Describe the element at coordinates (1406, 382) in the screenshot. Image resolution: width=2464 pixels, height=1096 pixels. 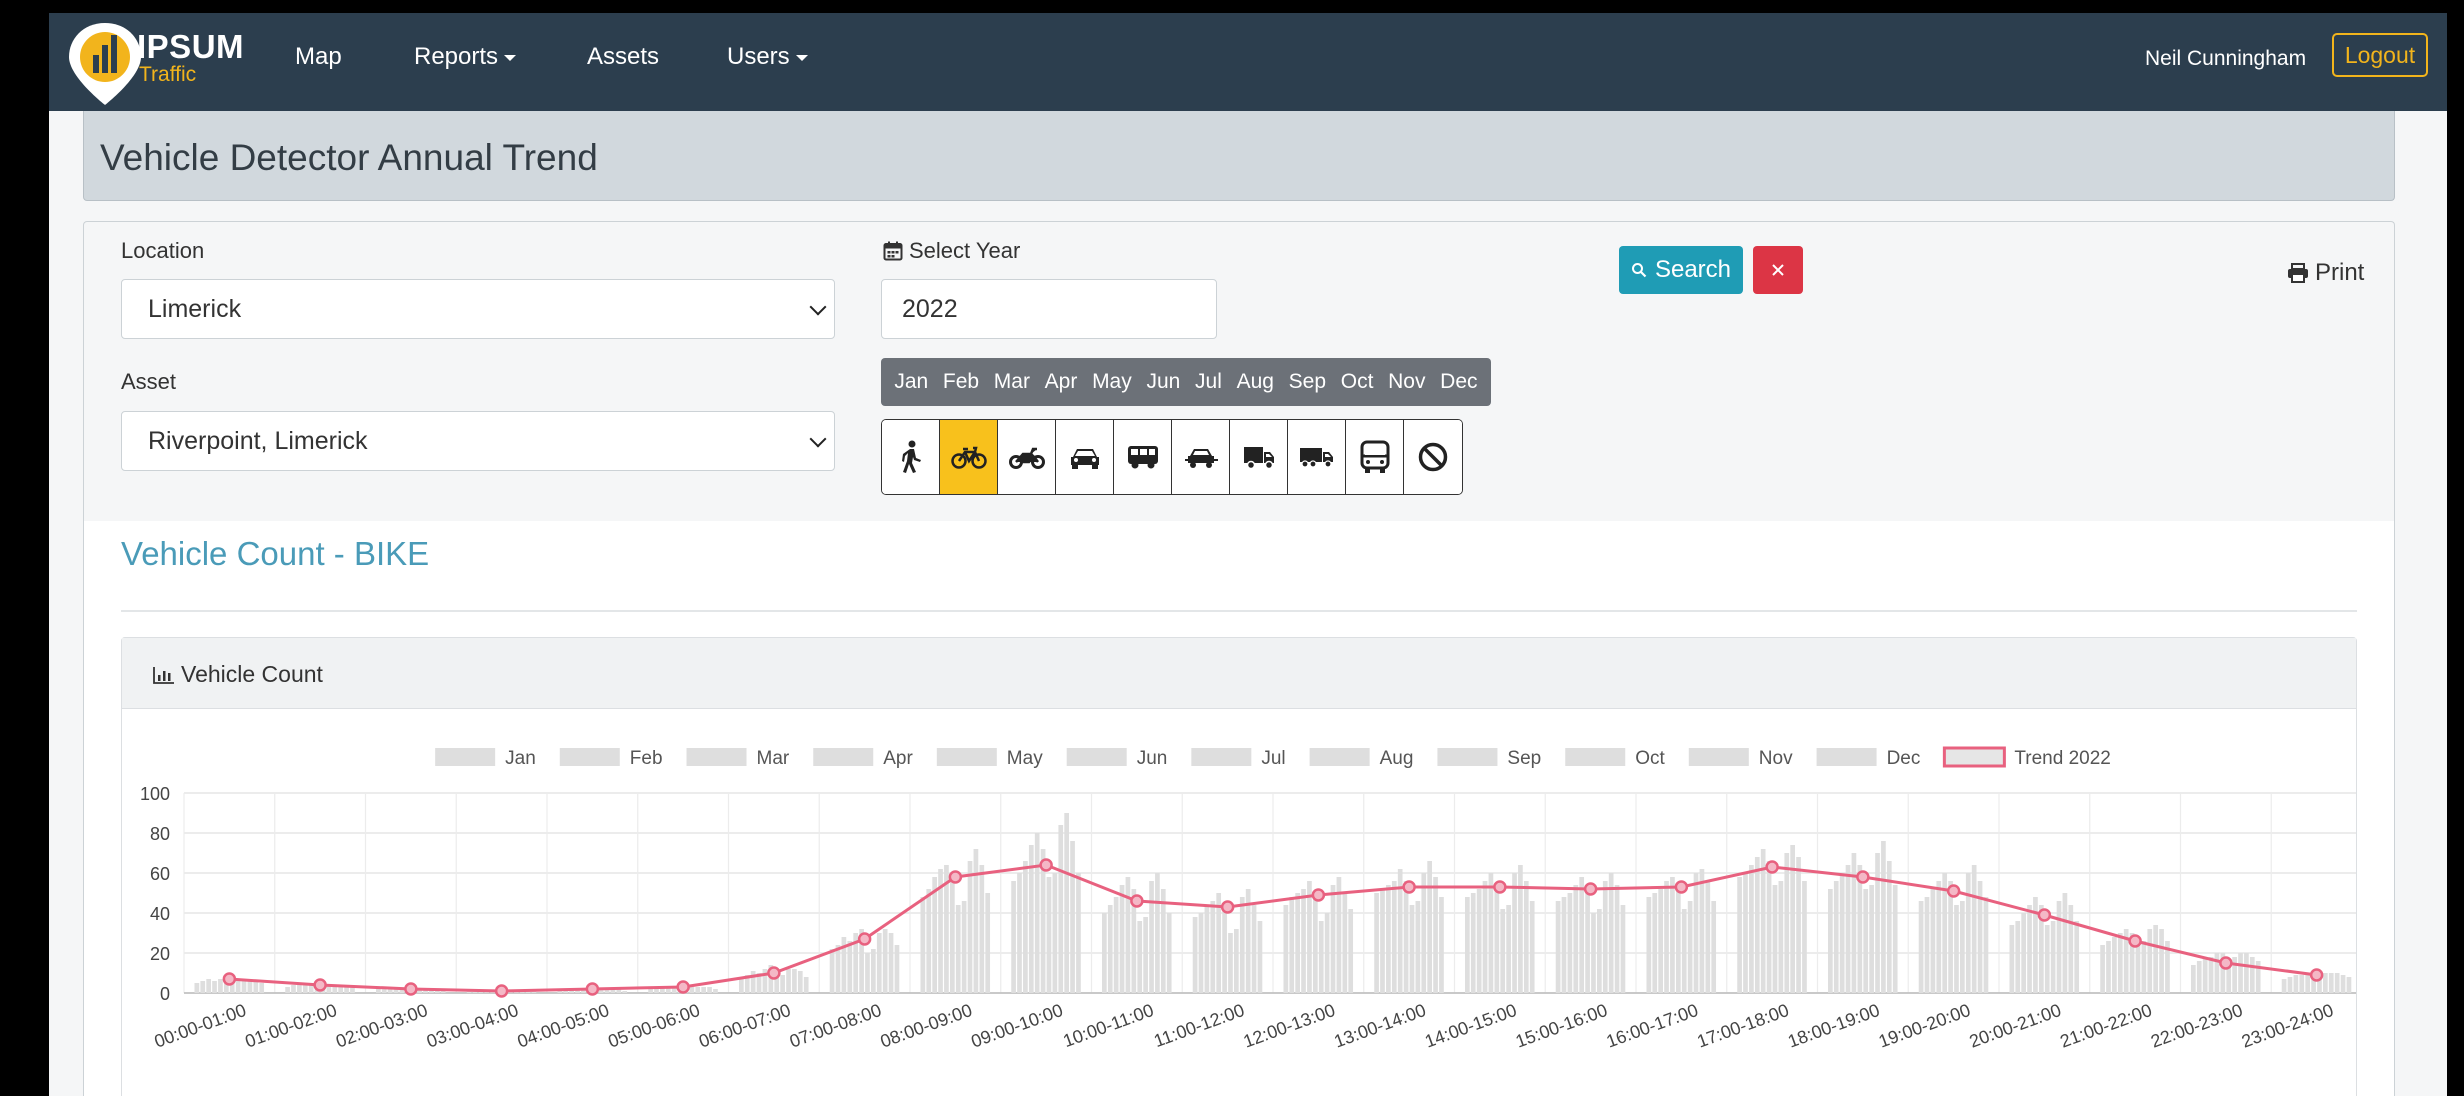
I see `month-nov: Nov` at that location.